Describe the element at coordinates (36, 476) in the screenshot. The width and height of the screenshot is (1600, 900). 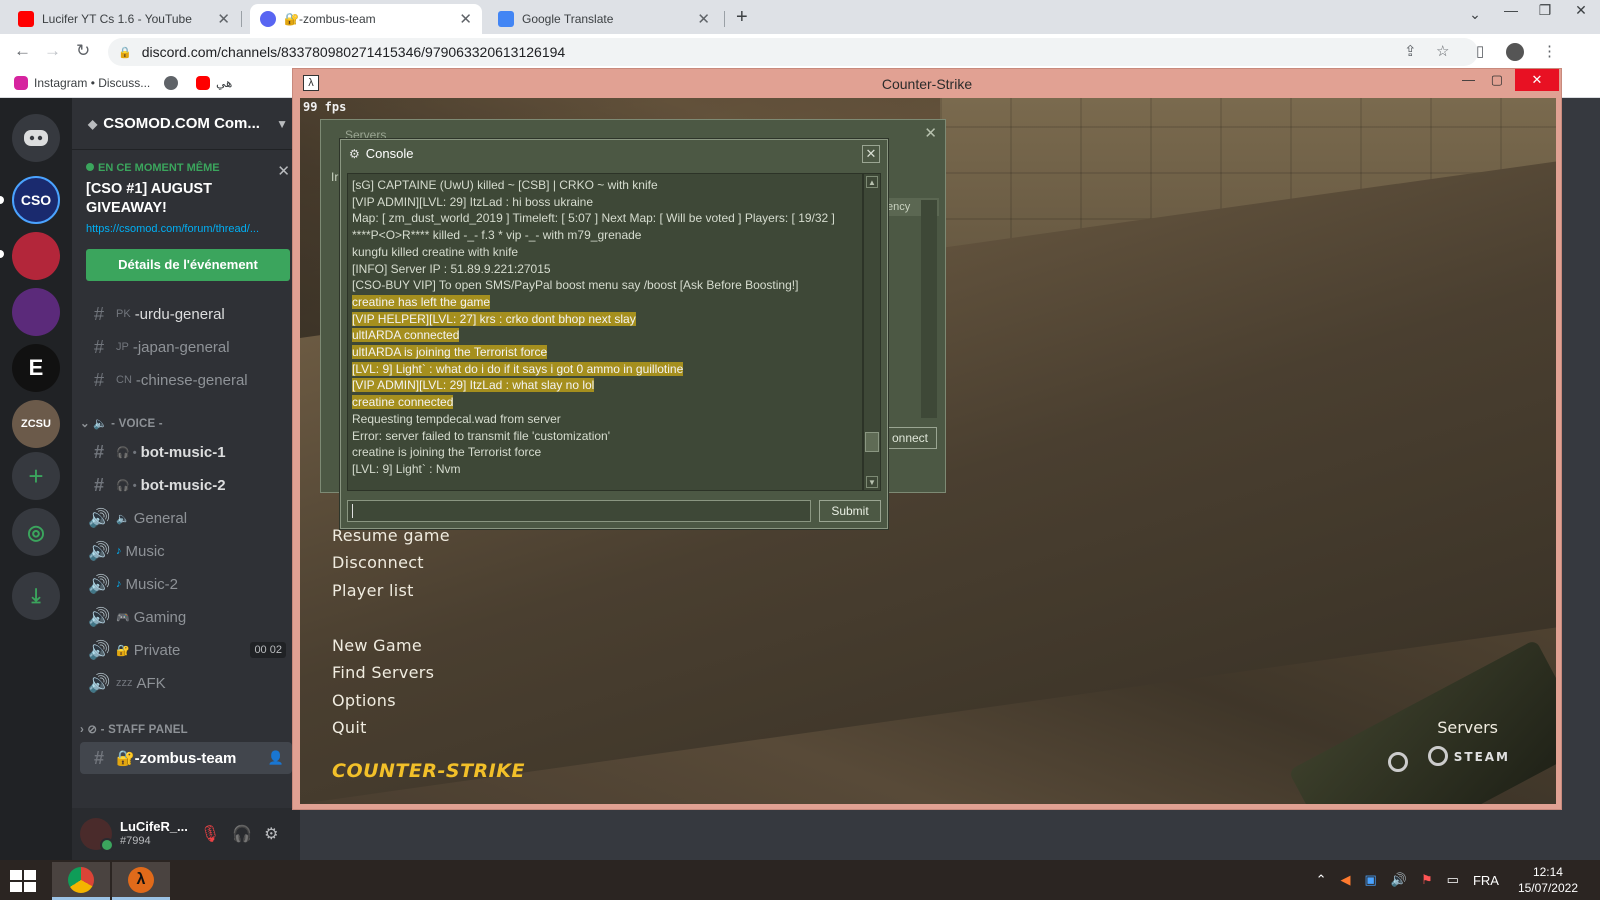
I see `add-server-icon: +` at that location.